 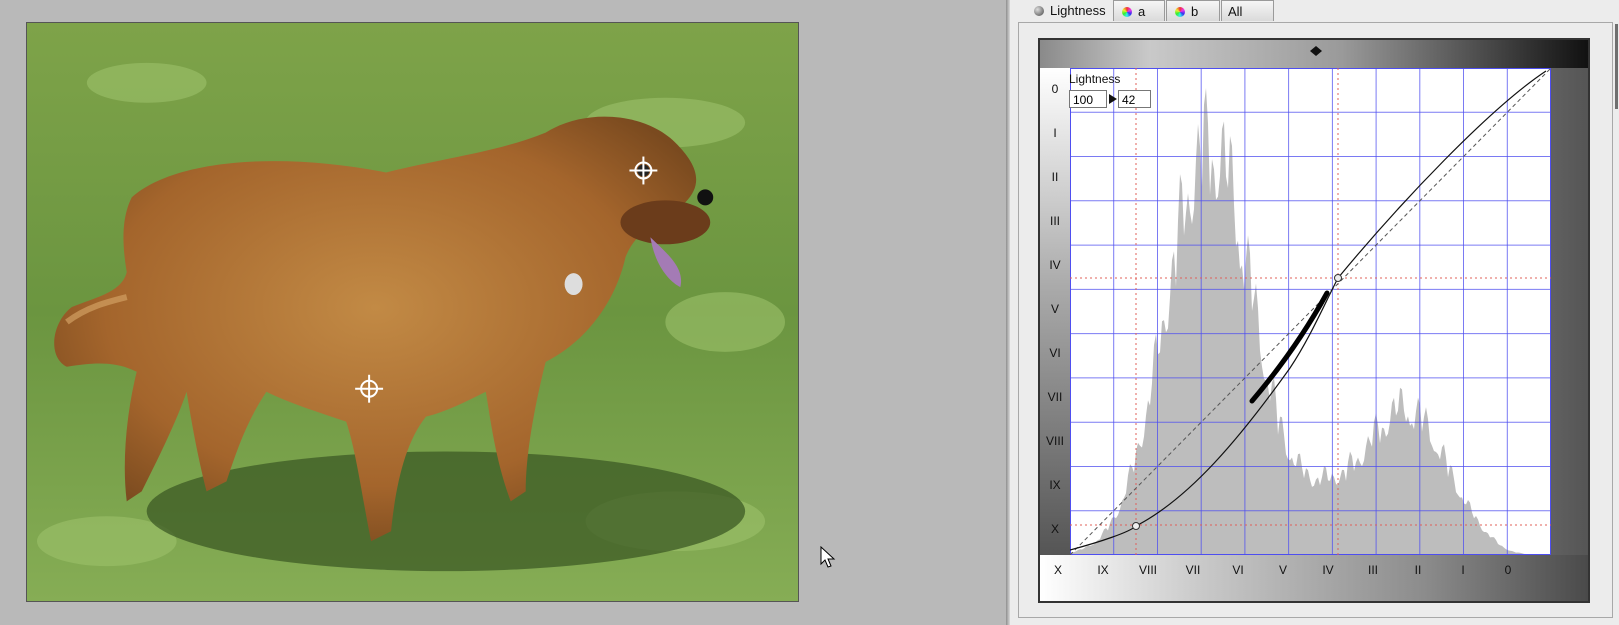 I want to click on zone-label-y: I, so click(x=1055, y=133).